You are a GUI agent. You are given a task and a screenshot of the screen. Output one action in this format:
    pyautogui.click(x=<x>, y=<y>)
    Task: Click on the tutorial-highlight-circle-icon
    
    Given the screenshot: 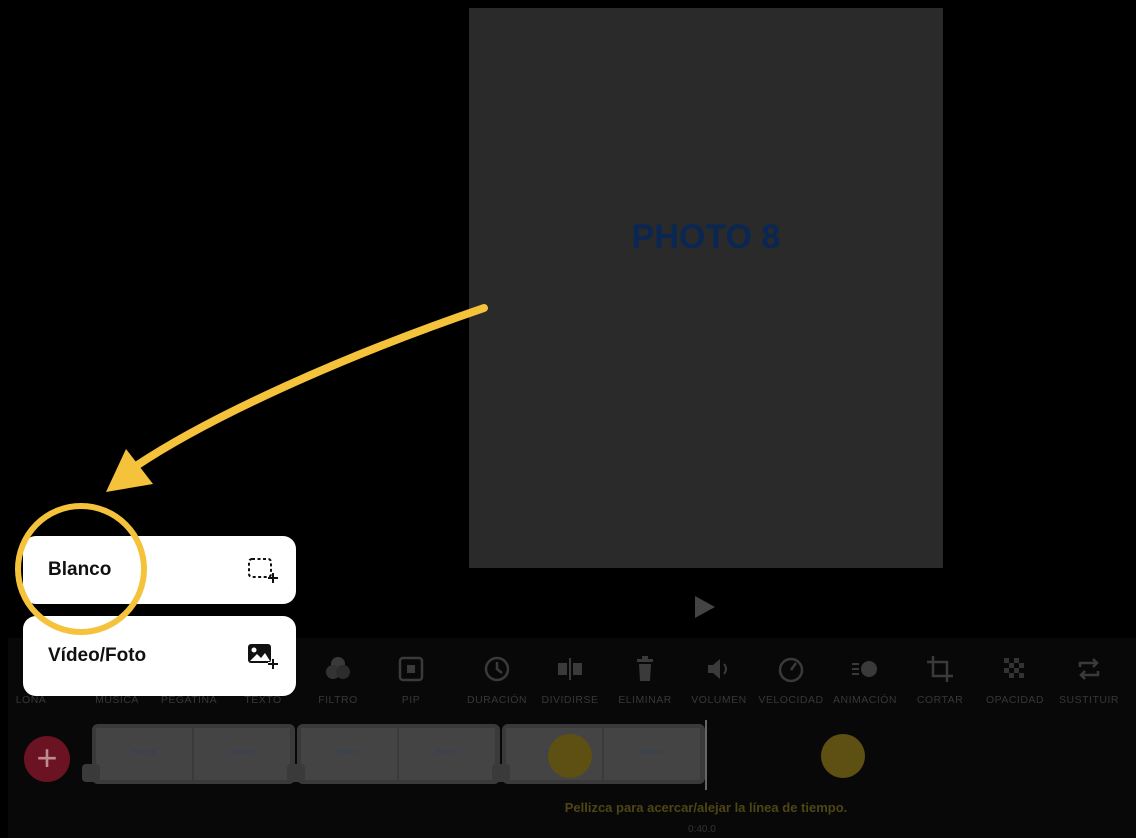 What is the action you would take?
    pyautogui.click(x=81, y=569)
    